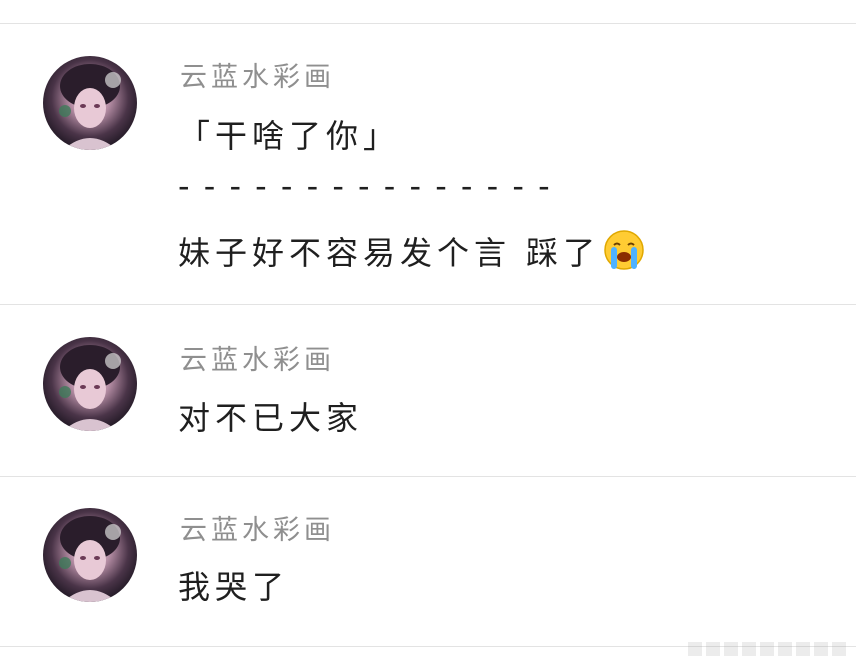 The image size is (856, 662). What do you see at coordinates (767, 649) in the screenshot?
I see `watermark-logo` at bounding box center [767, 649].